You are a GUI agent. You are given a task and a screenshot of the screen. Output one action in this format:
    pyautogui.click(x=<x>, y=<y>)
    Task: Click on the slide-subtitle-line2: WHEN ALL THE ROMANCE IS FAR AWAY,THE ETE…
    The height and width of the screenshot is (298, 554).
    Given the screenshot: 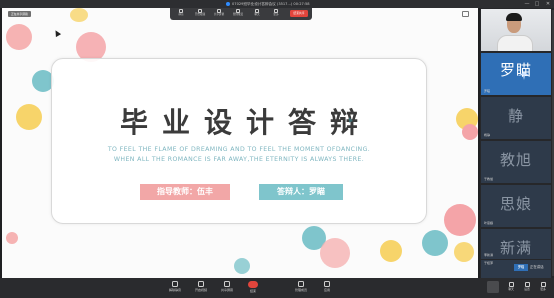 What is the action you would take?
    pyautogui.click(x=239, y=159)
    